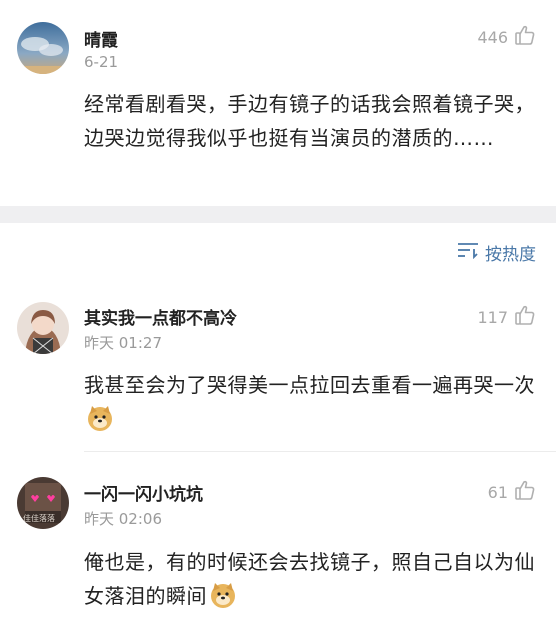 The width and height of the screenshot is (556, 621). I want to click on comment-text: 俺也是，有的时候还会去找镜子，照自己自以为仙女落泪的瞬间, so click(311, 582).